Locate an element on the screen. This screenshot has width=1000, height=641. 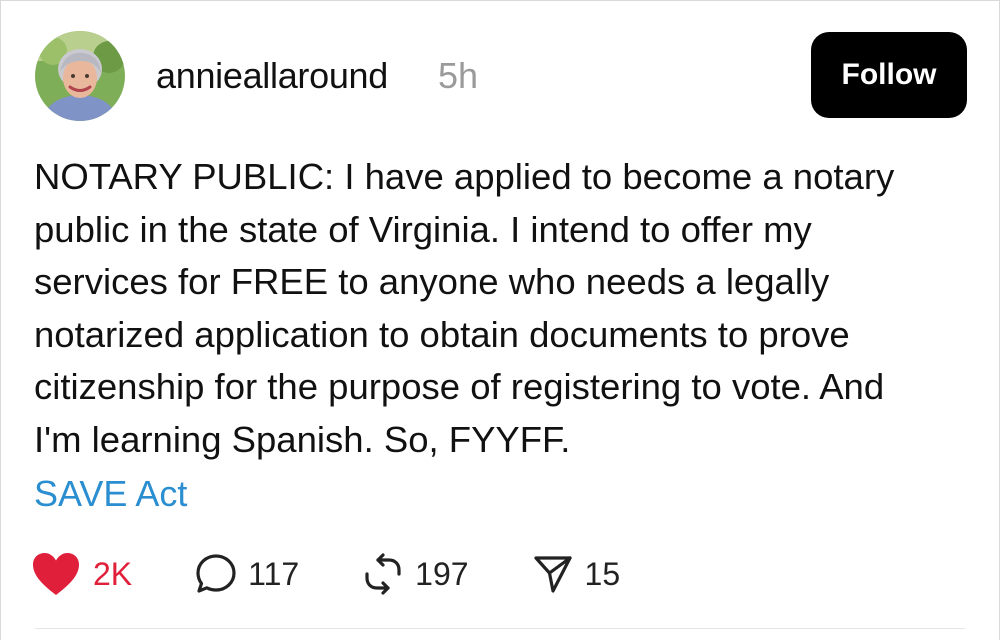
reply-count: 117 is located at coordinates (274, 573).